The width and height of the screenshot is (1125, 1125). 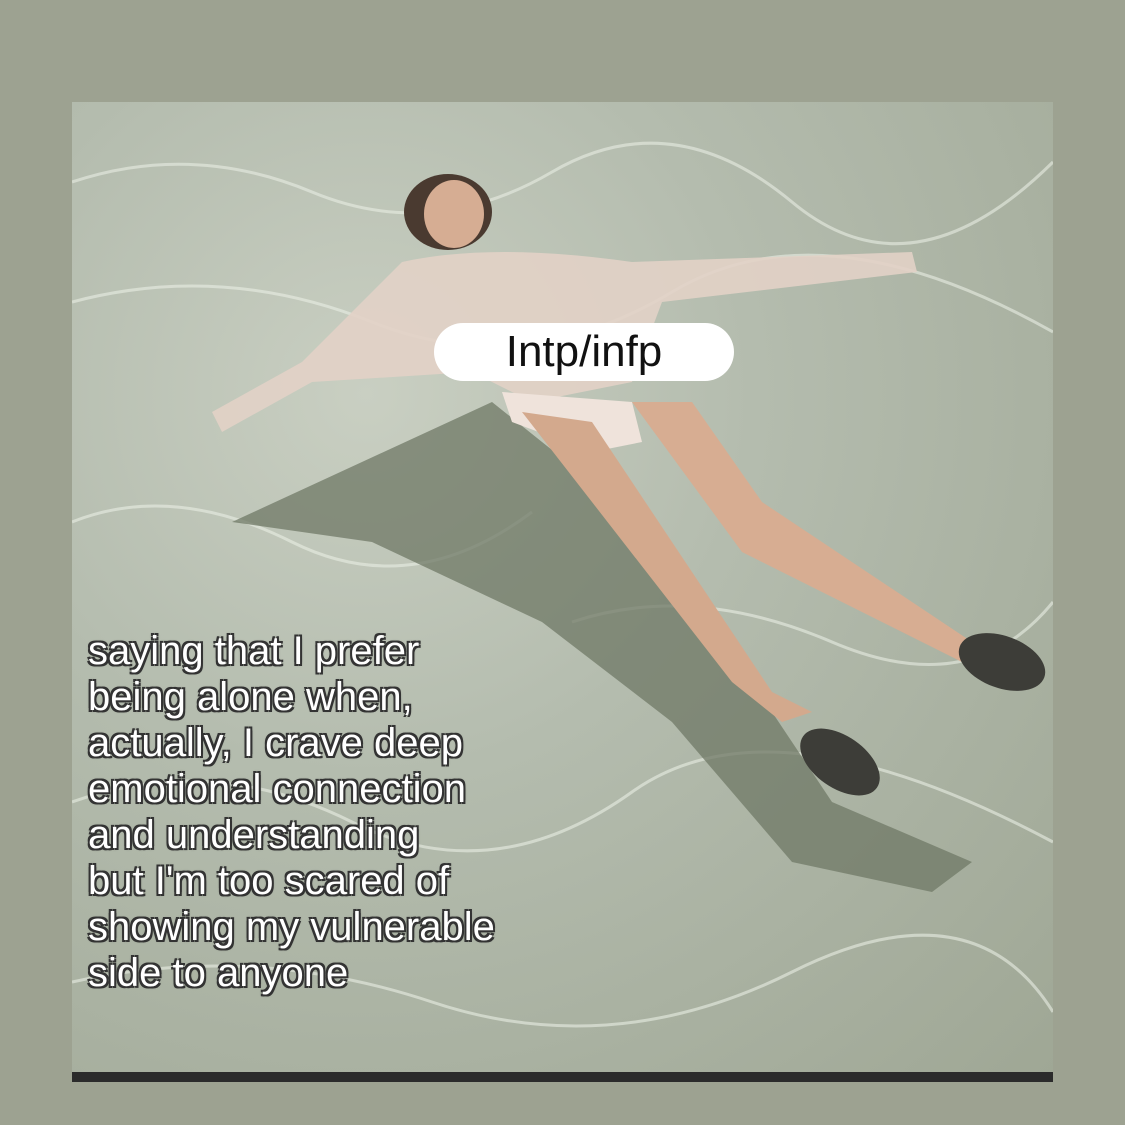 What do you see at coordinates (562, 1077) in the screenshot?
I see `bottom-bar` at bounding box center [562, 1077].